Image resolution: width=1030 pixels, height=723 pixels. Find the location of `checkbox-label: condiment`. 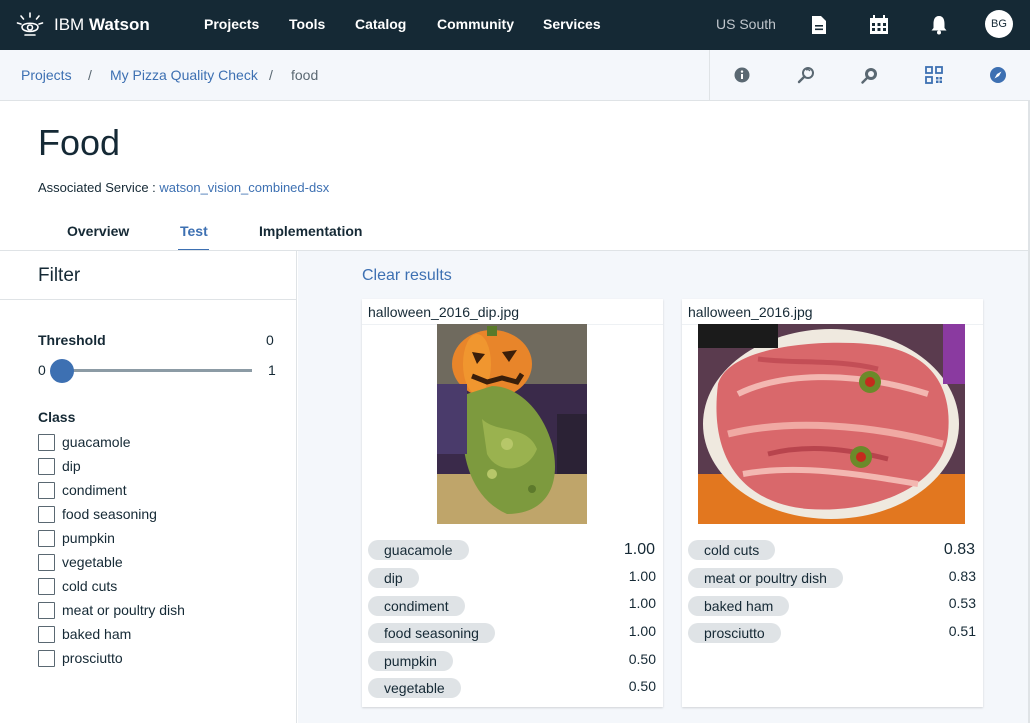

checkbox-label: condiment is located at coordinates (94, 490).